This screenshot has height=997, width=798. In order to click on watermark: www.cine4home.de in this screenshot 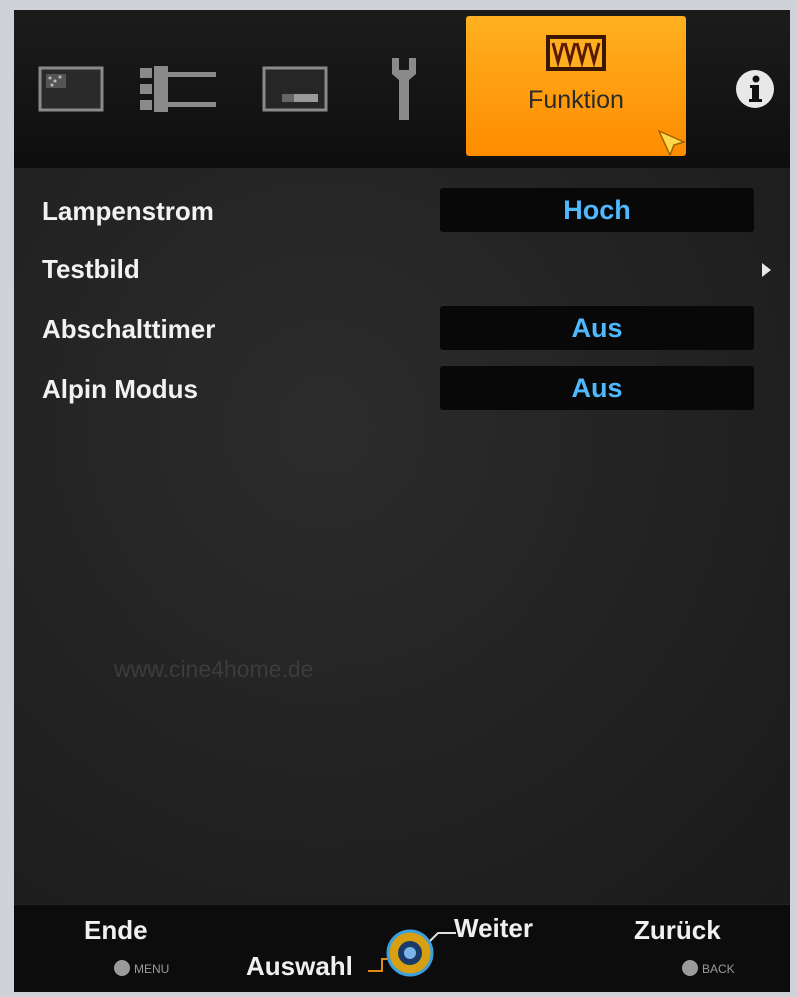, I will do `click(214, 669)`.